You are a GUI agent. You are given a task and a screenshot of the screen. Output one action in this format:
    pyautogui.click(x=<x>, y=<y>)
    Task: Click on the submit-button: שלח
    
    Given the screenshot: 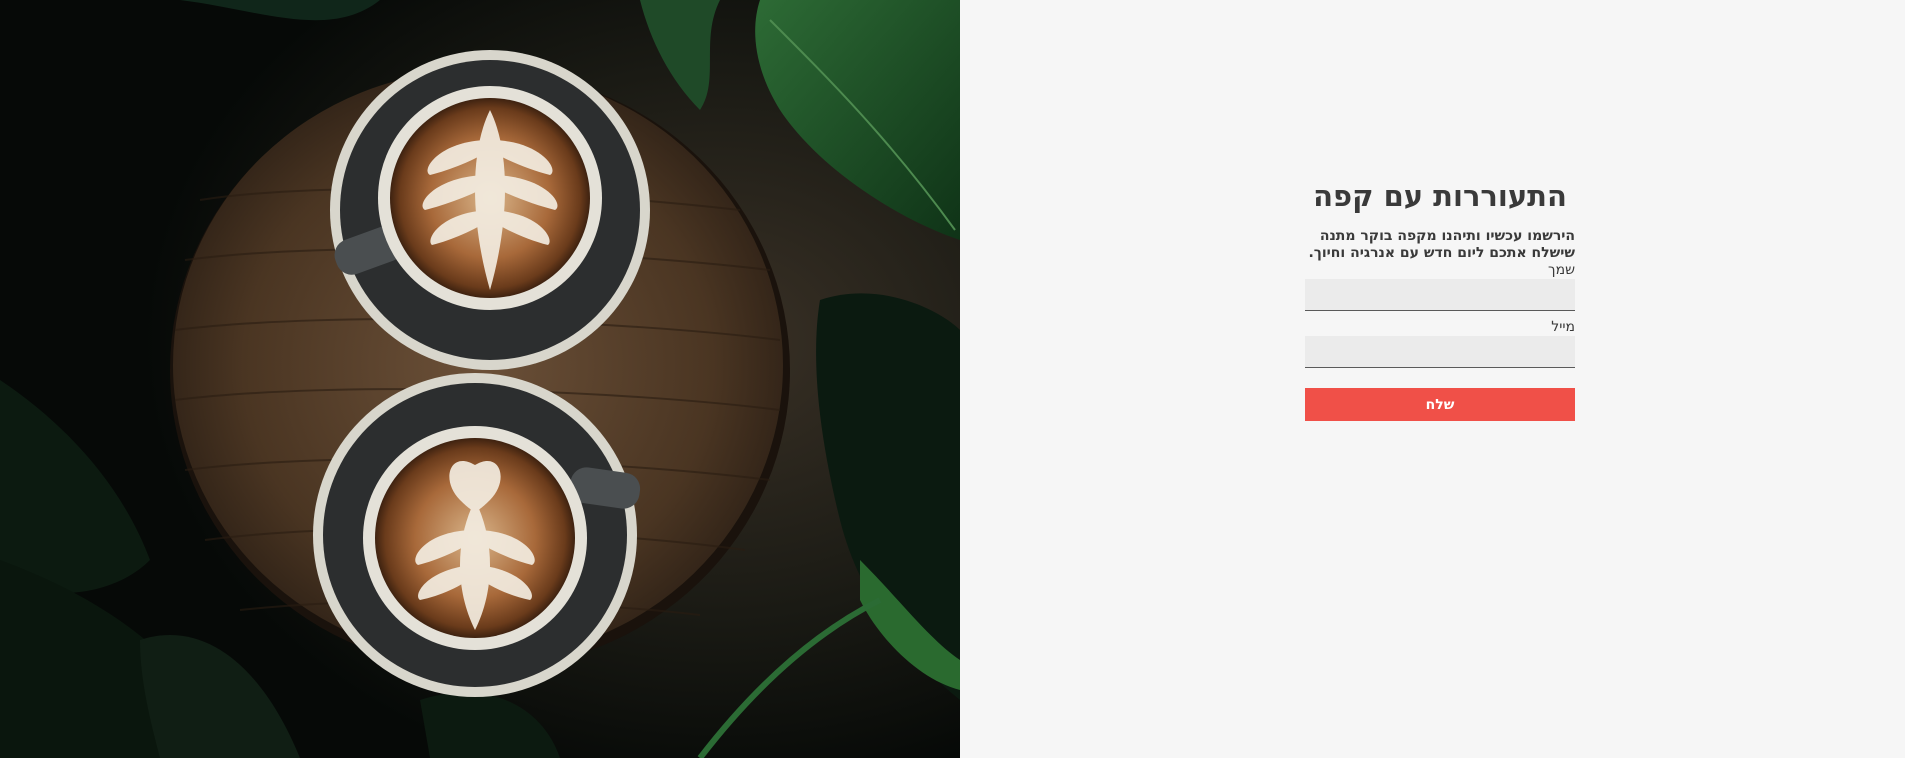 What is the action you would take?
    pyautogui.click(x=1440, y=404)
    